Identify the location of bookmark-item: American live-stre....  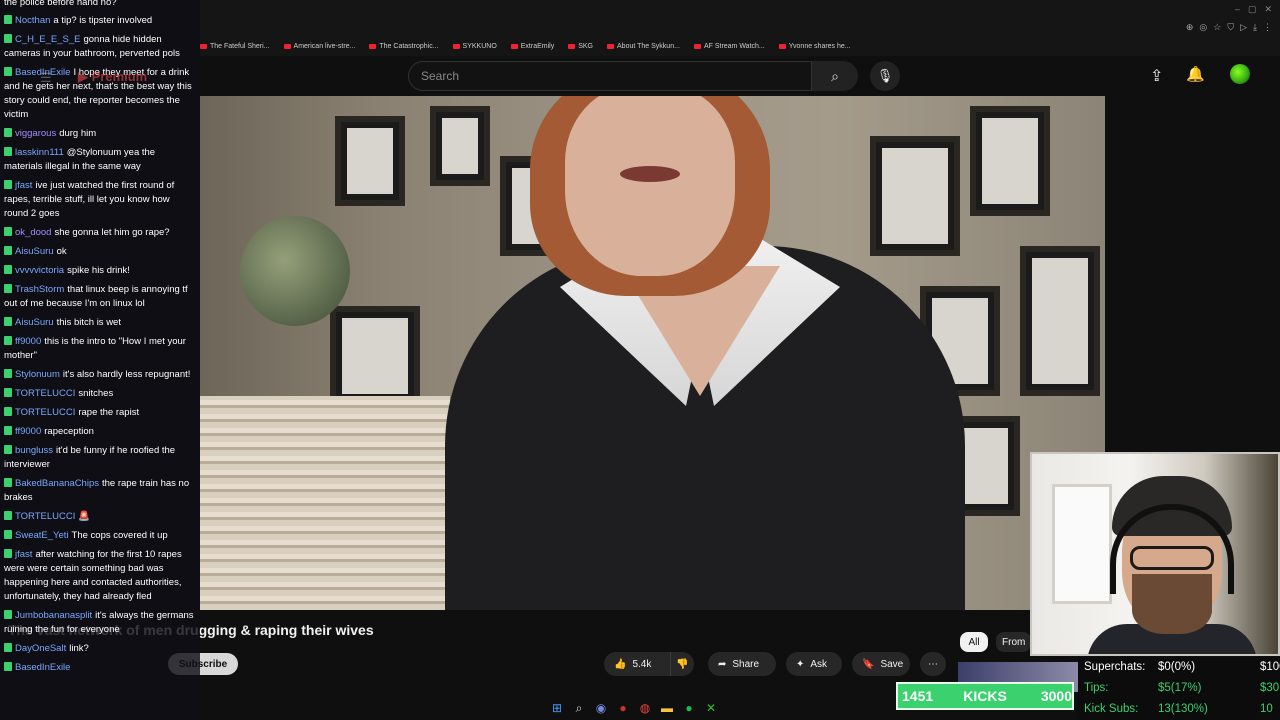
(319, 46).